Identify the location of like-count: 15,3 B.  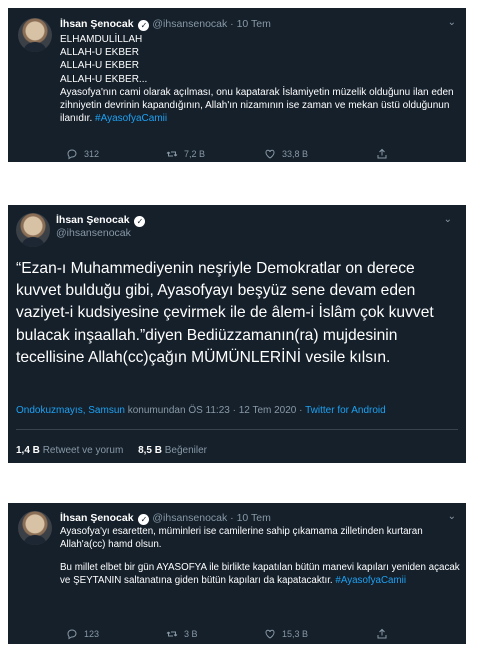
(295, 634).